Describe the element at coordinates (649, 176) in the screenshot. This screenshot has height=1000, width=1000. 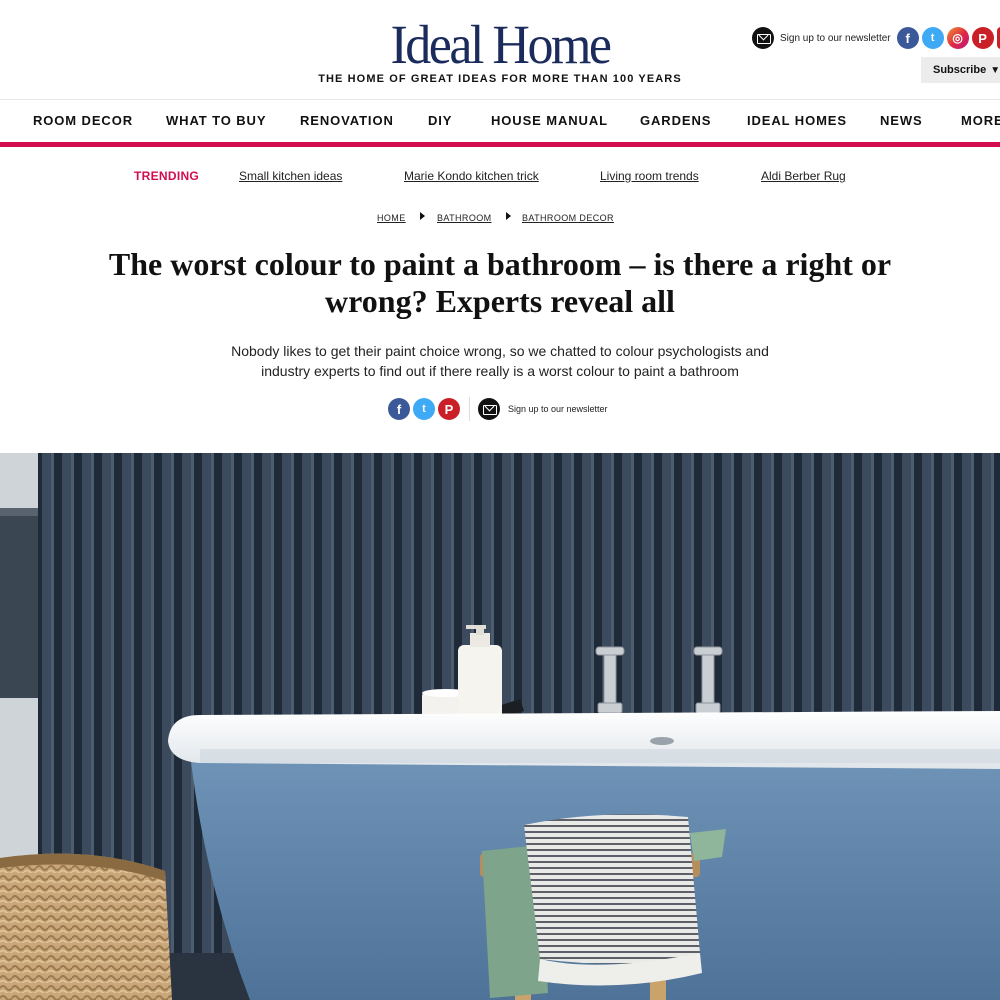
I see `trending-link: Living room trends` at that location.